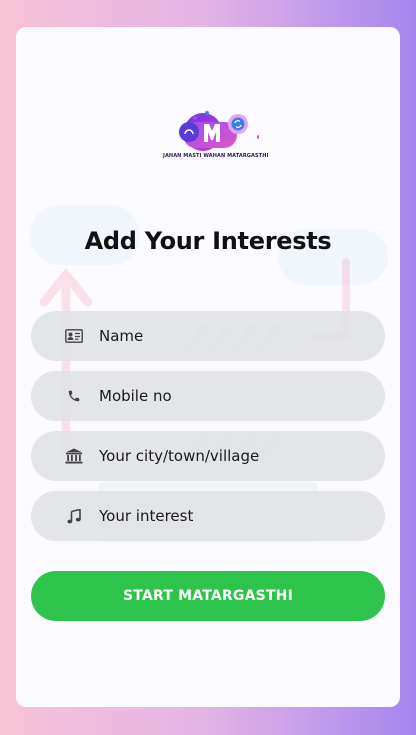  I want to click on name-input, so click(224, 336).